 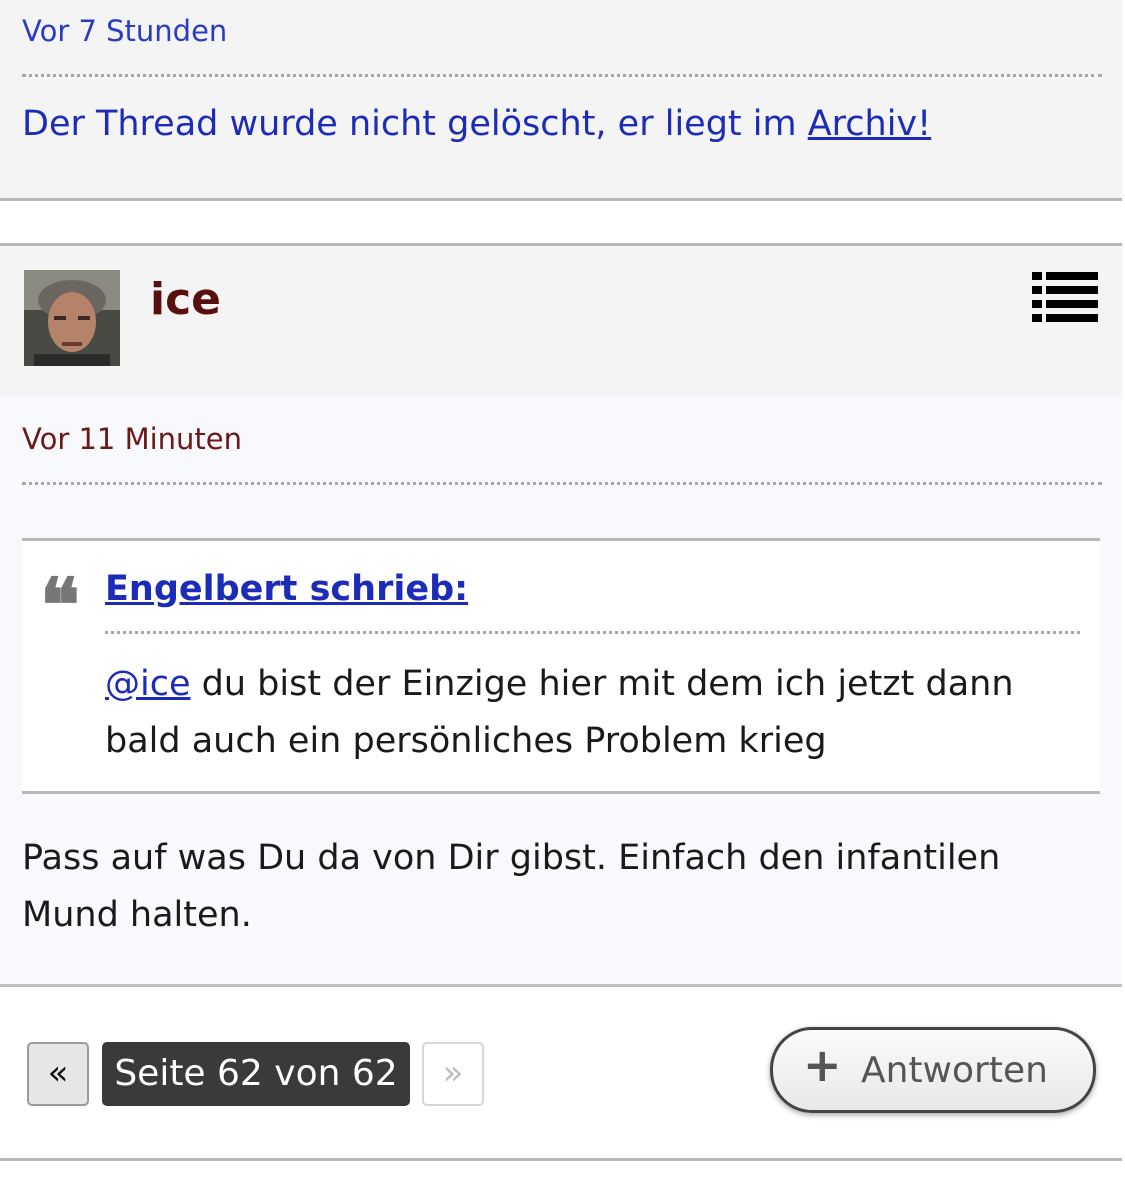 What do you see at coordinates (58, 1074) in the screenshot?
I see `previous-page-button: «` at bounding box center [58, 1074].